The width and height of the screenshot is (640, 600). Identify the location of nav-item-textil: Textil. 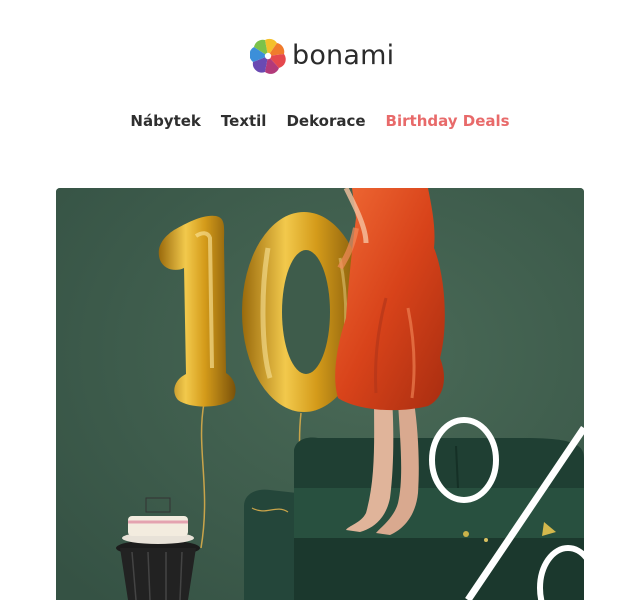
(244, 121).